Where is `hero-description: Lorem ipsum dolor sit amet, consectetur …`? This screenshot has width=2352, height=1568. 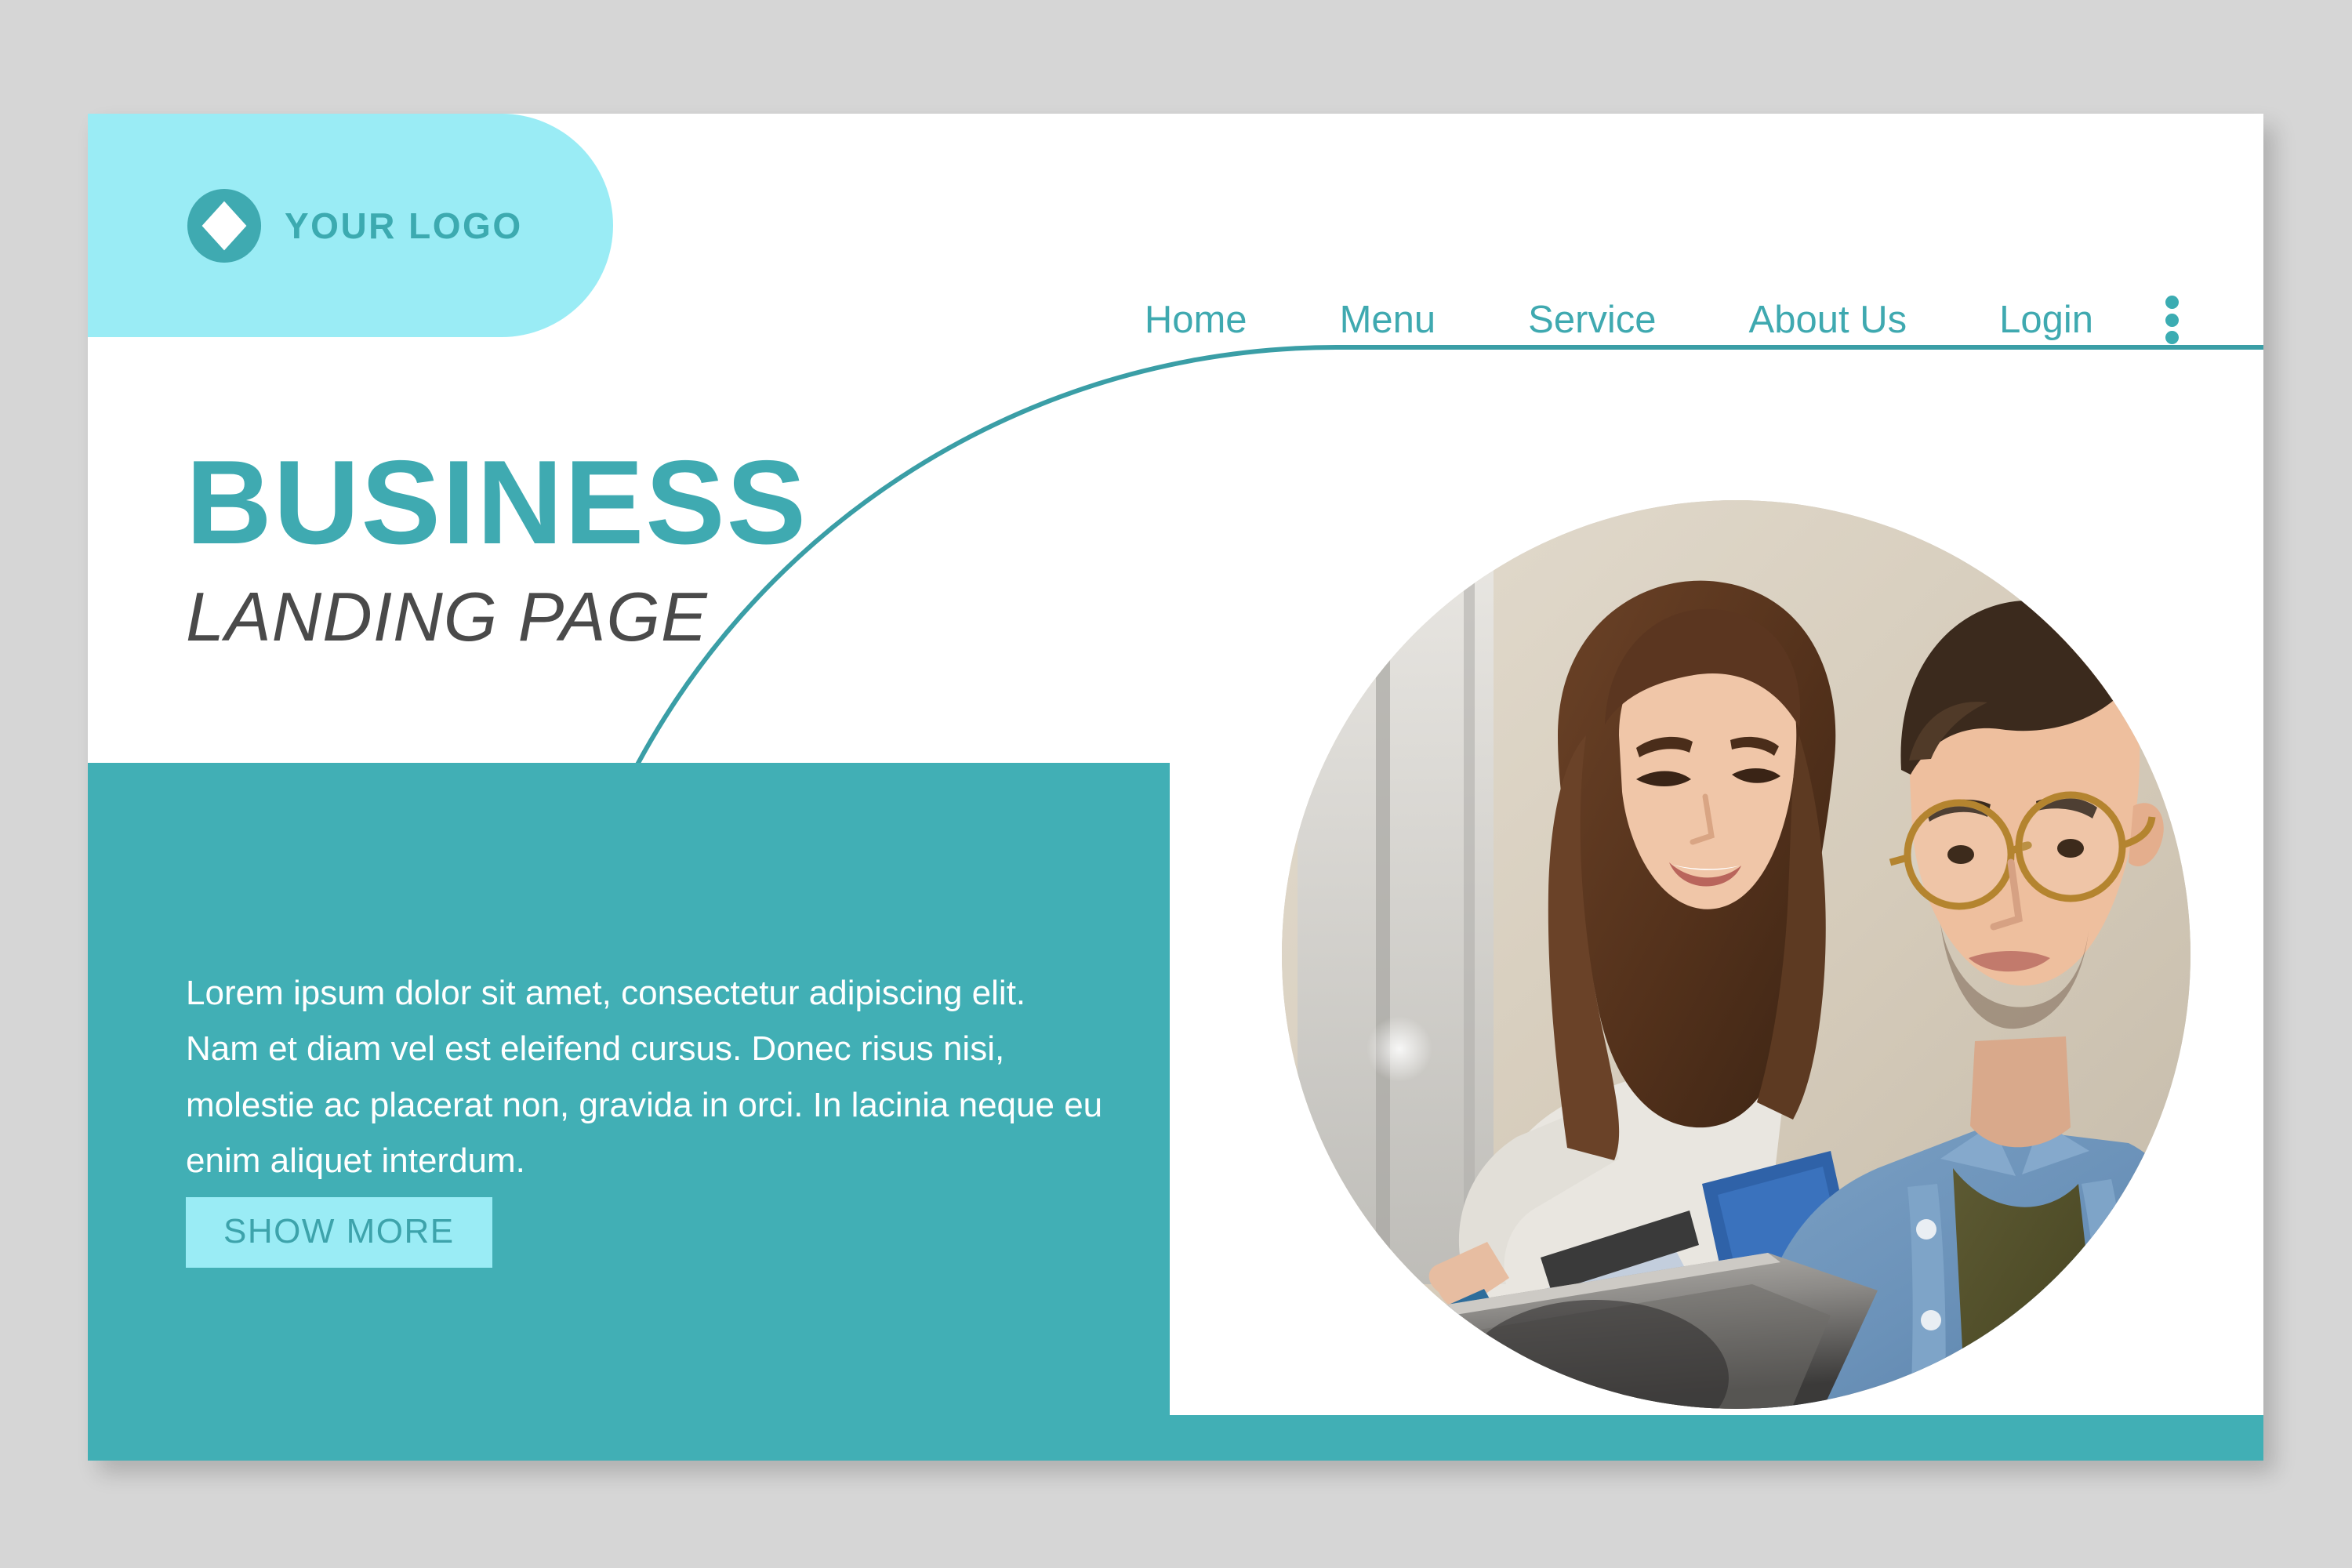
hero-description: Lorem ipsum dolor sit amet, consectetur … is located at coordinates (644, 1077).